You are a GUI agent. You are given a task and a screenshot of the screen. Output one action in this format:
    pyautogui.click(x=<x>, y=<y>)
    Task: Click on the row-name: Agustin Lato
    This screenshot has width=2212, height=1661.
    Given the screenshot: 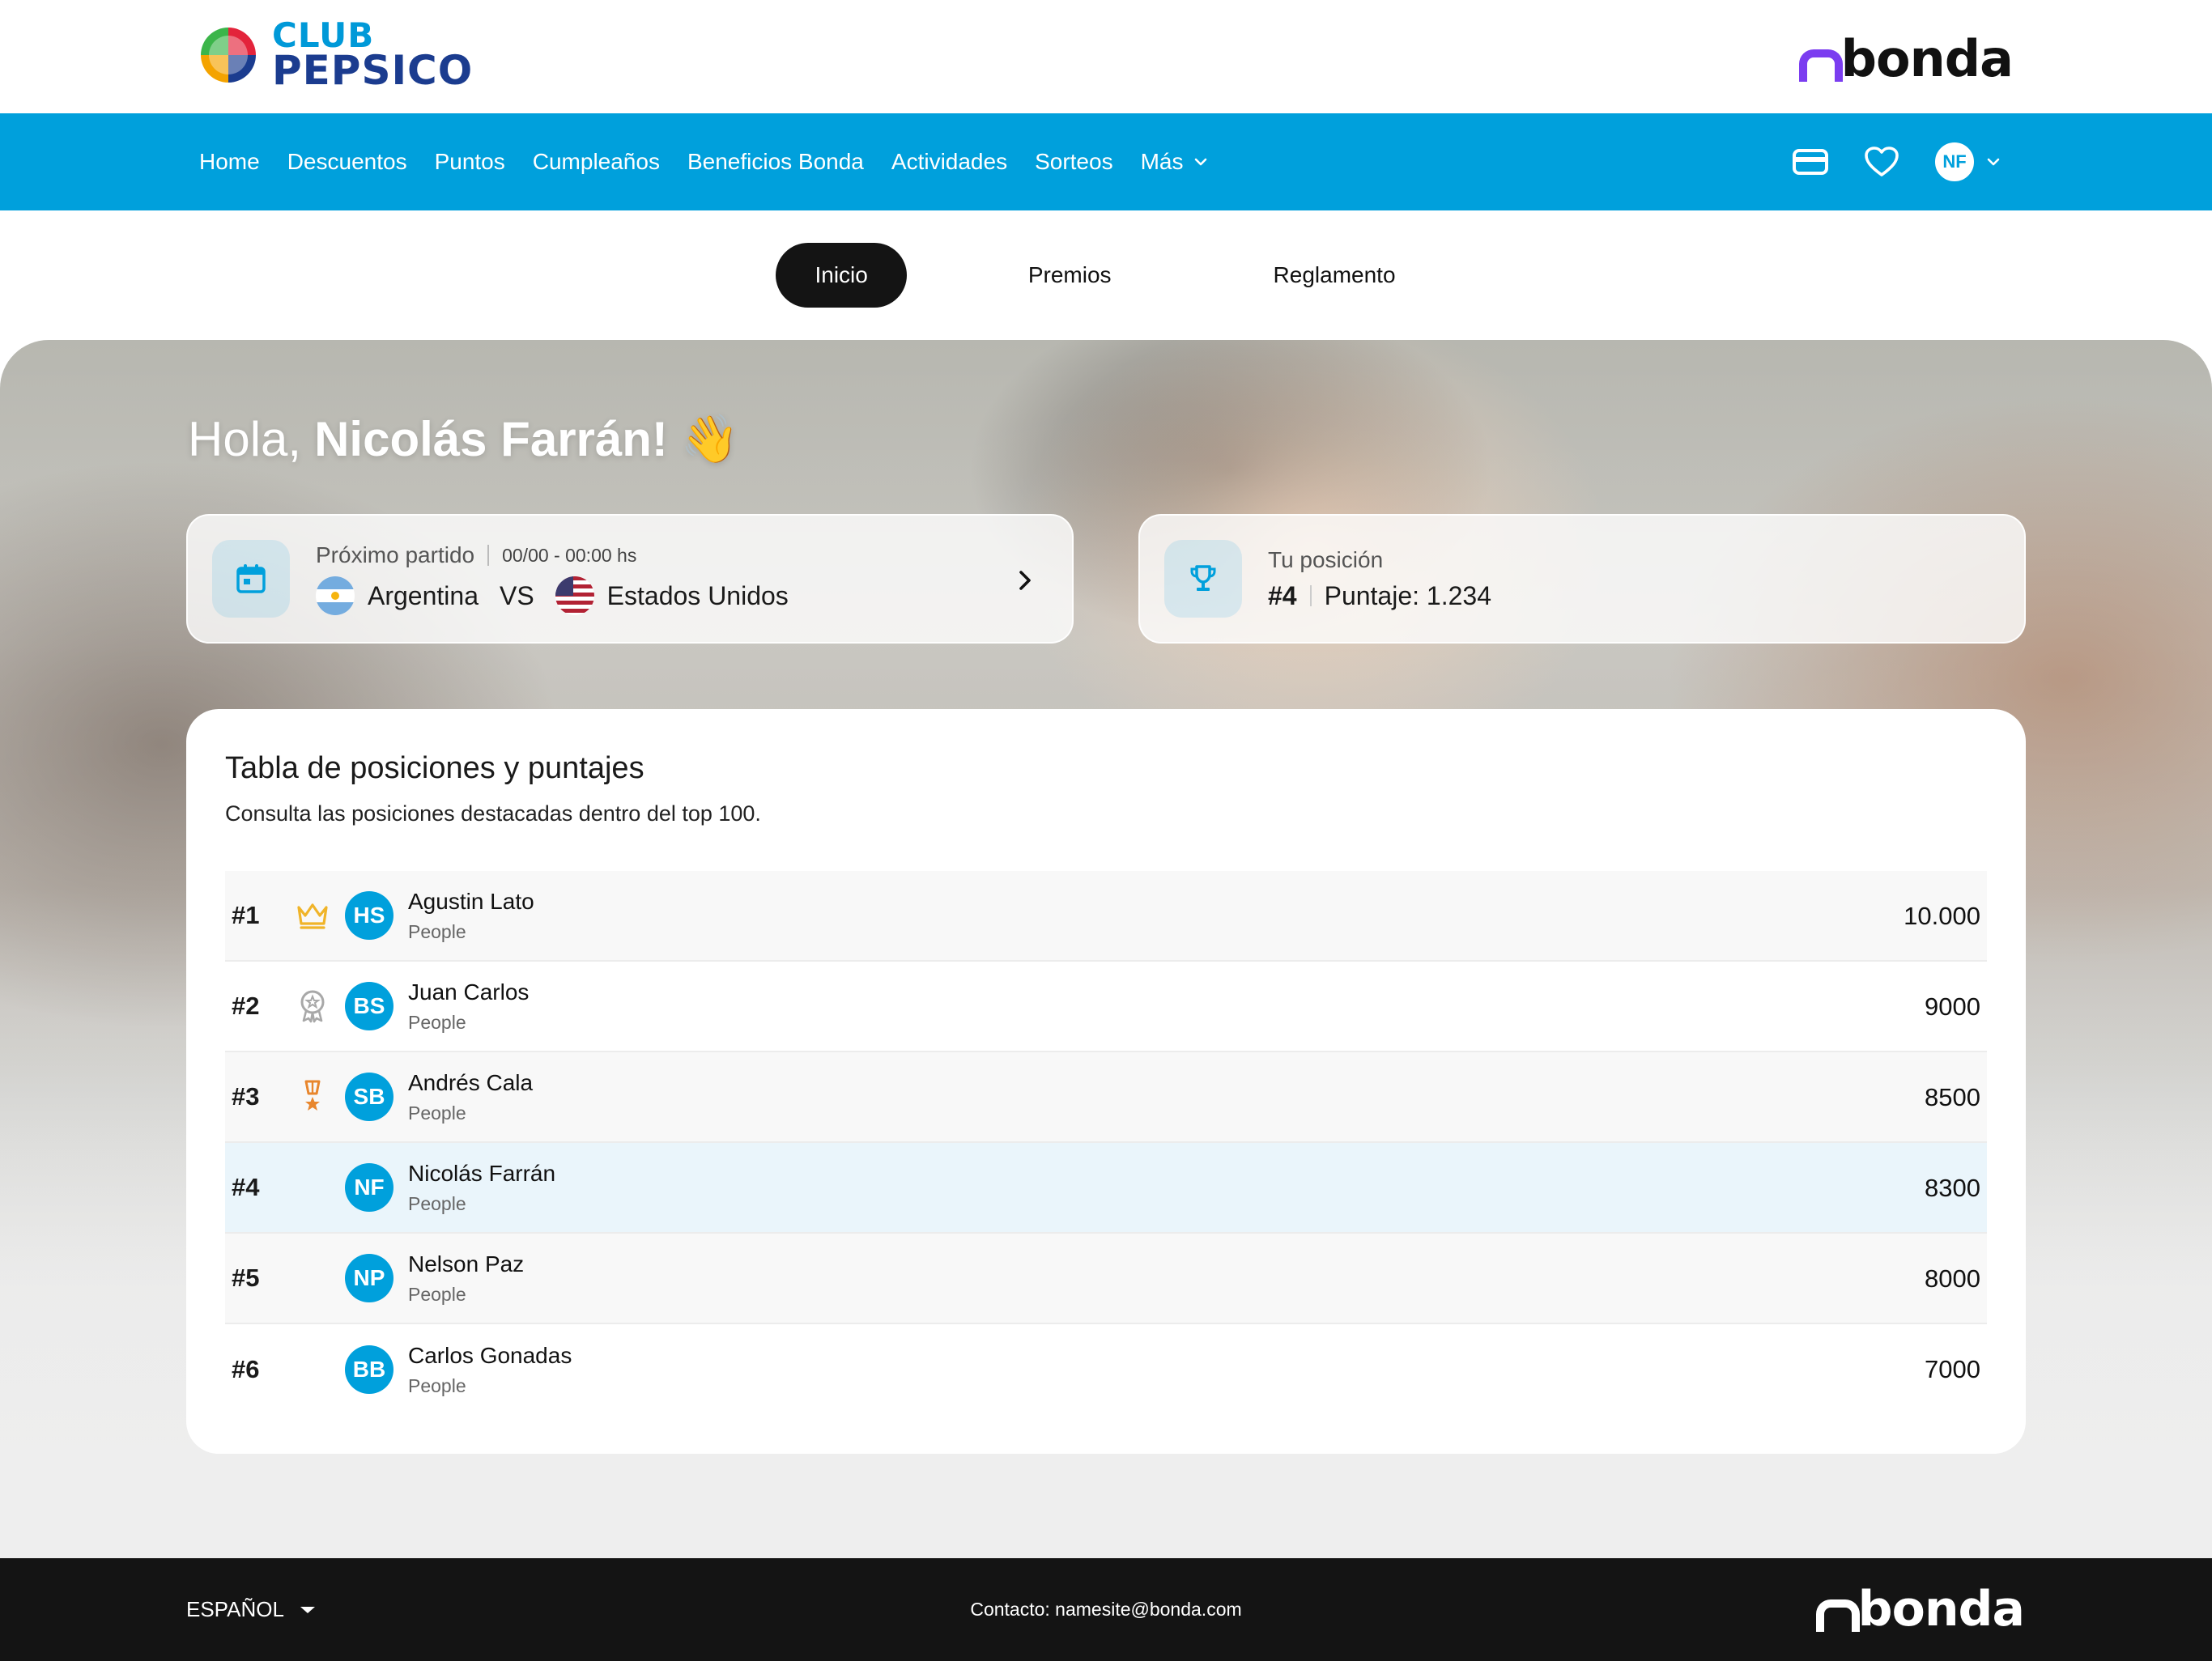 What is the action you would take?
    pyautogui.click(x=471, y=901)
    